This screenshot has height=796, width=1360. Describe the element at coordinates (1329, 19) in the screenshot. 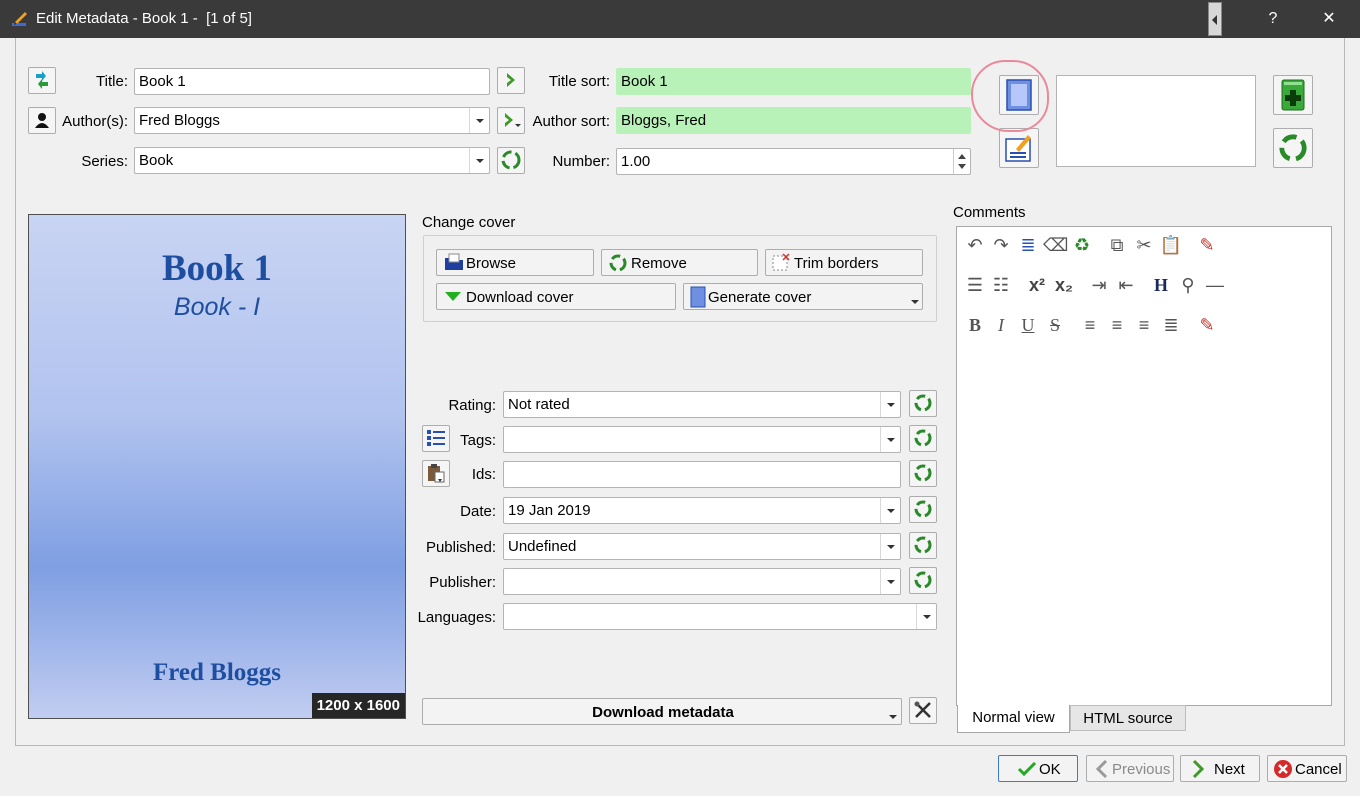

I see `close-window-button: ✕` at that location.